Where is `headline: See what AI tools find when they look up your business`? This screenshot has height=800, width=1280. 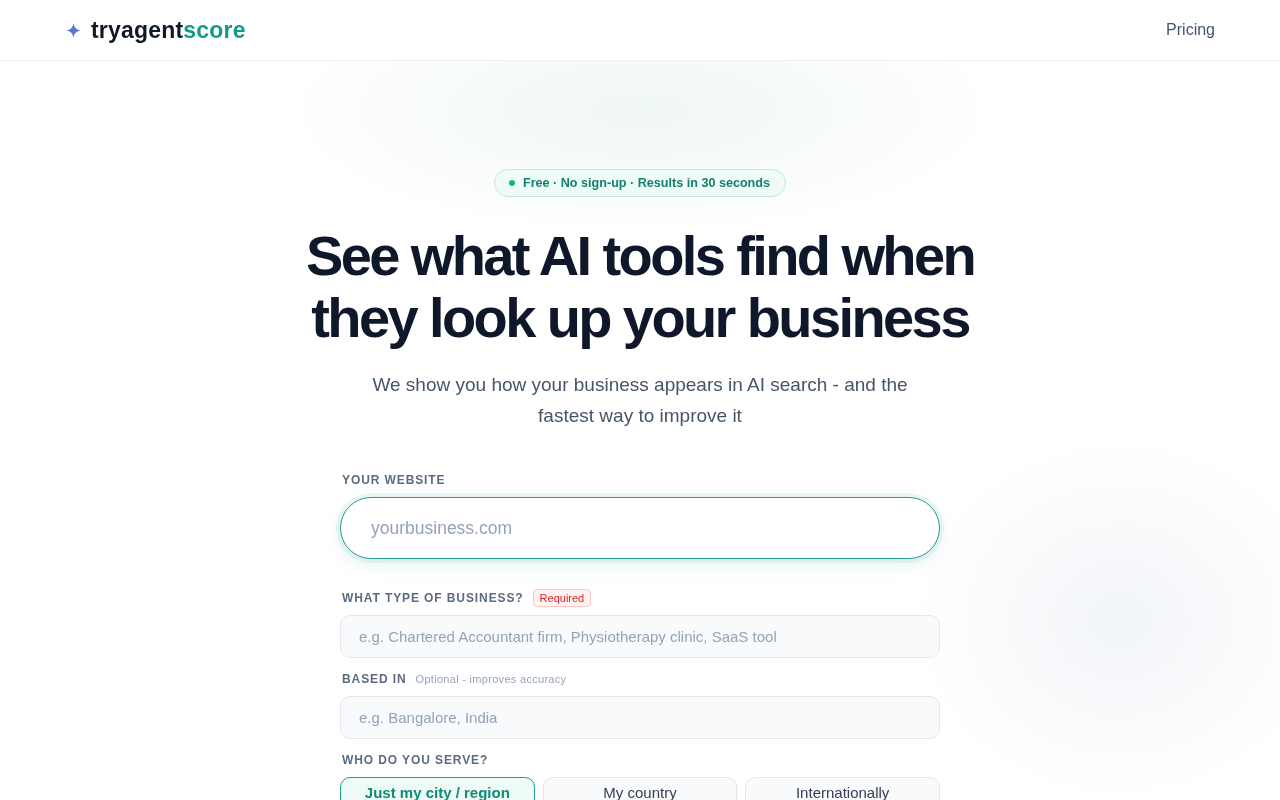 headline: See what AI tools find when they look up your business is located at coordinates (640, 287).